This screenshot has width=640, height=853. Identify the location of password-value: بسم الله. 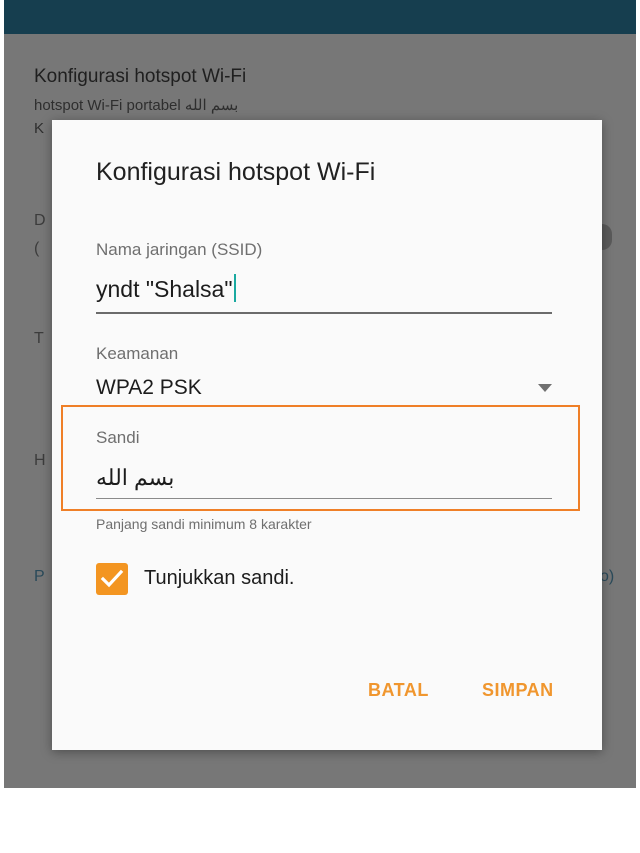
(135, 477).